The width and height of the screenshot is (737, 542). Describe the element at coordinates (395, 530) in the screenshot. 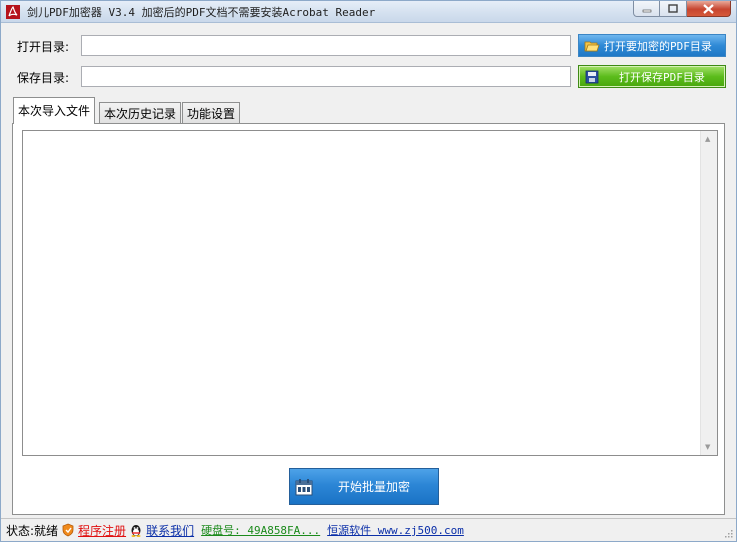

I see `vendor-link: 恒源软件 www.zj500.com` at that location.